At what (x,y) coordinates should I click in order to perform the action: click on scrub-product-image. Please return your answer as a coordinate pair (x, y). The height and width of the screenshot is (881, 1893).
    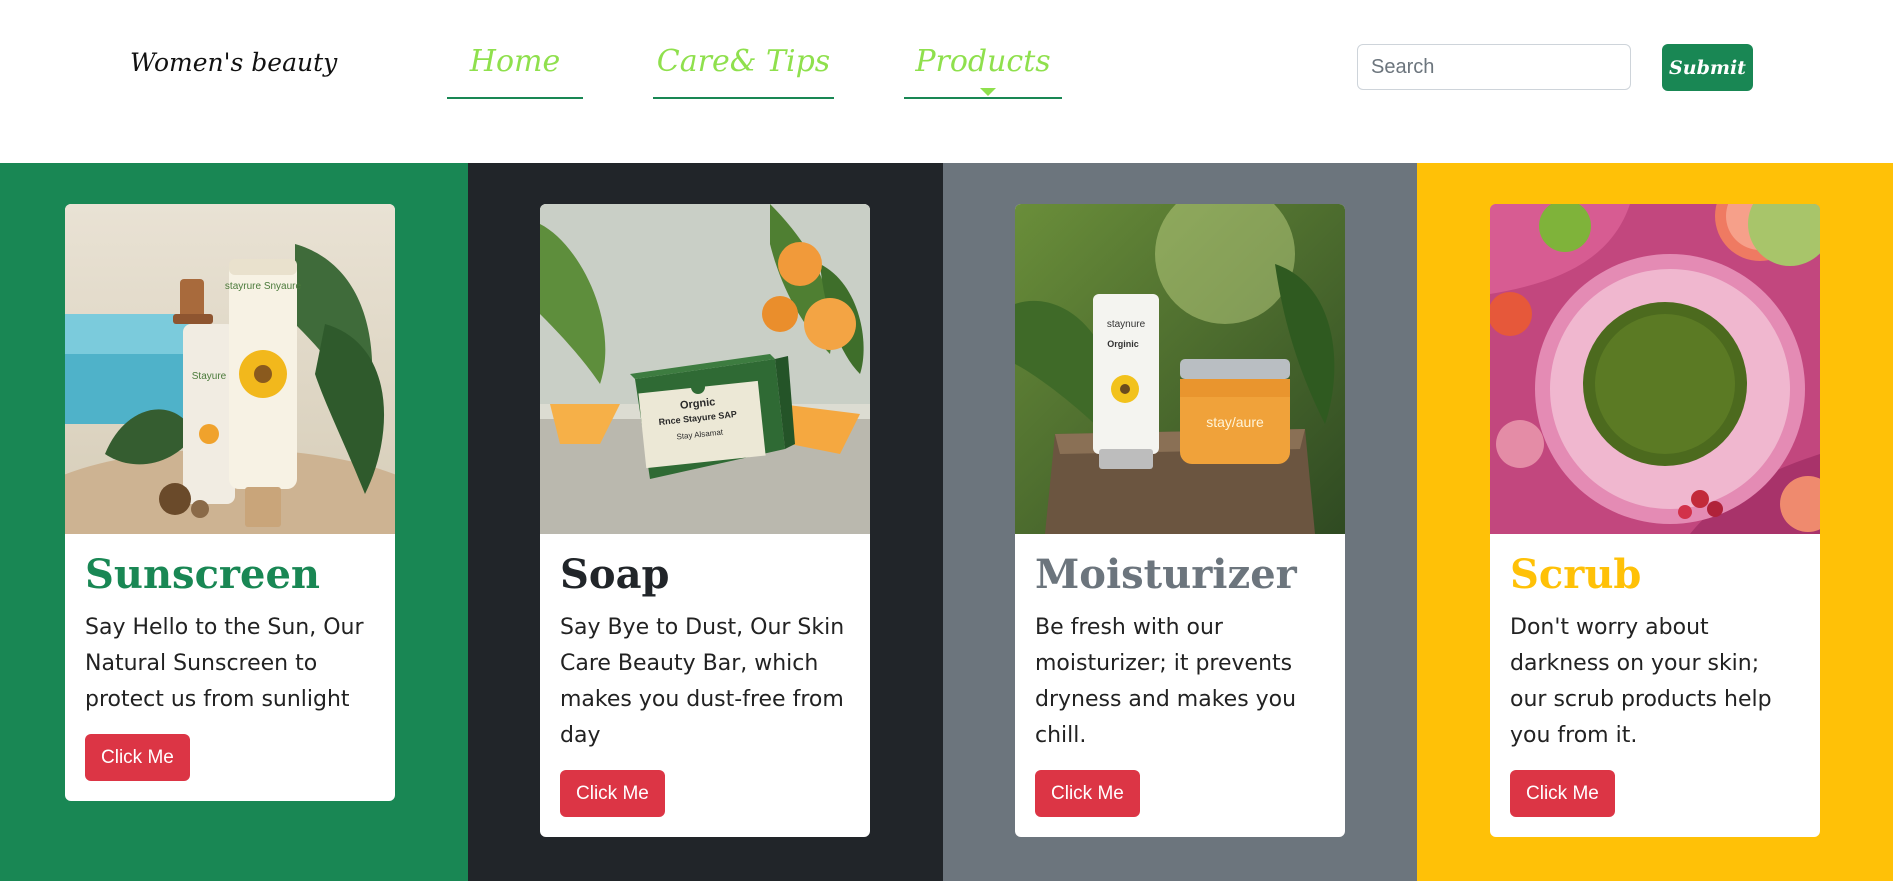
    Looking at the image, I should click on (1655, 369).